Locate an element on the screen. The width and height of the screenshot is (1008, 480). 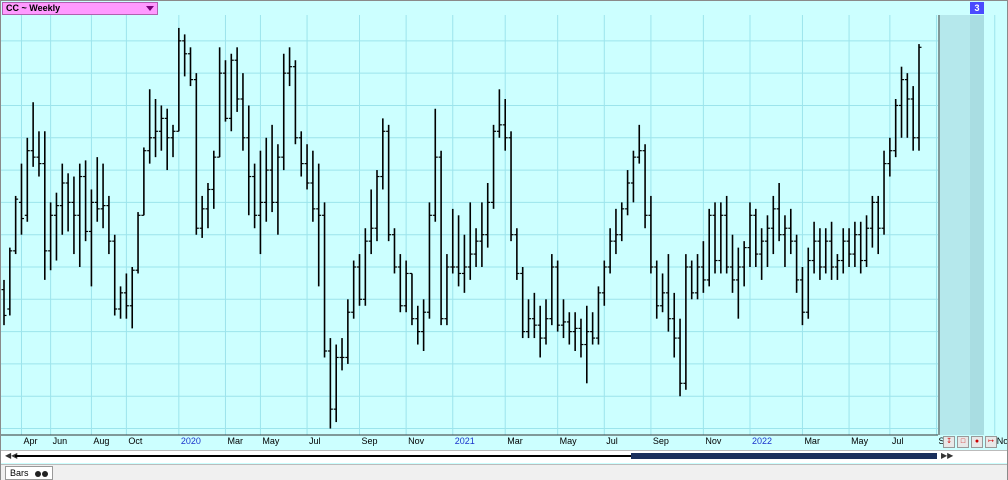
x-tick-label: Aug is located at coordinates (101, 441).